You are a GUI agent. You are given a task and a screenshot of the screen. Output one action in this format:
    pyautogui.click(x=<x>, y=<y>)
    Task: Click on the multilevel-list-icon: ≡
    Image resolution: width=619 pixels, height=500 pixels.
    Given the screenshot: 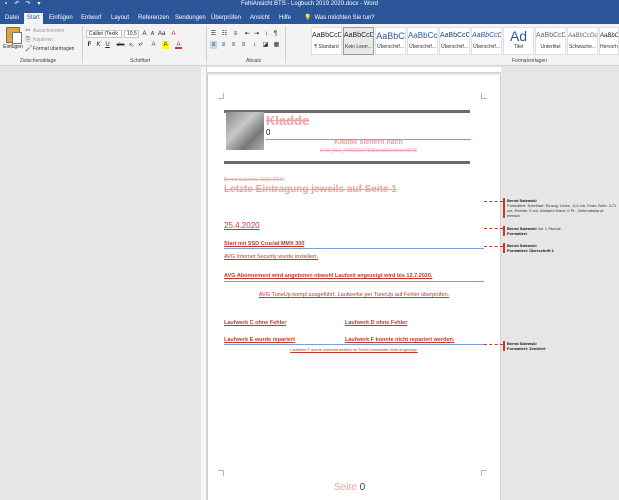 What is the action you would take?
    pyautogui.click(x=235, y=34)
    